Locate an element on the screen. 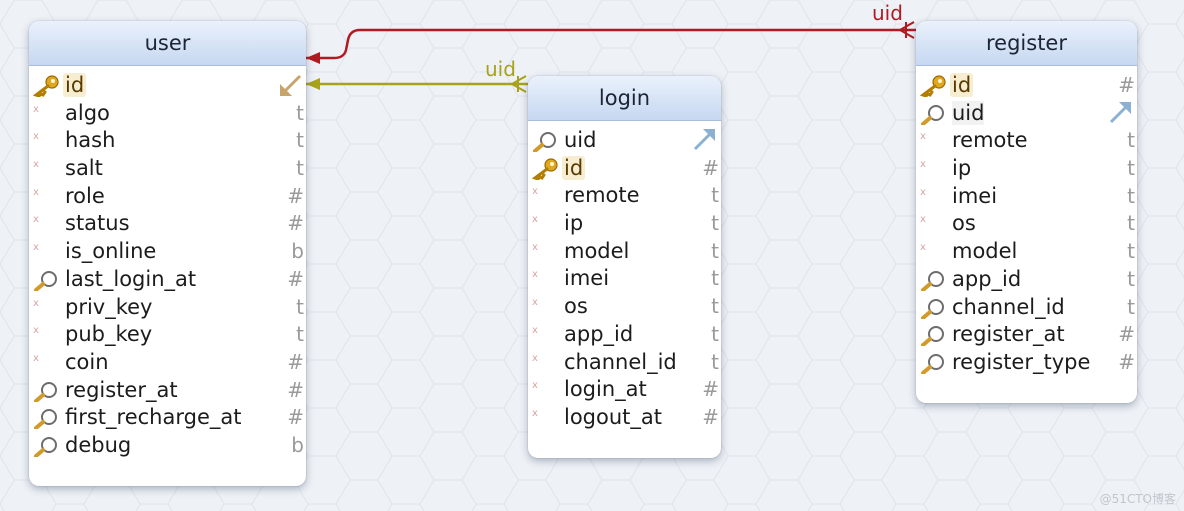 Image resolution: width=1184 pixels, height=511 pixels. column-row-priv_key: x priv_key t is located at coordinates (167, 308).